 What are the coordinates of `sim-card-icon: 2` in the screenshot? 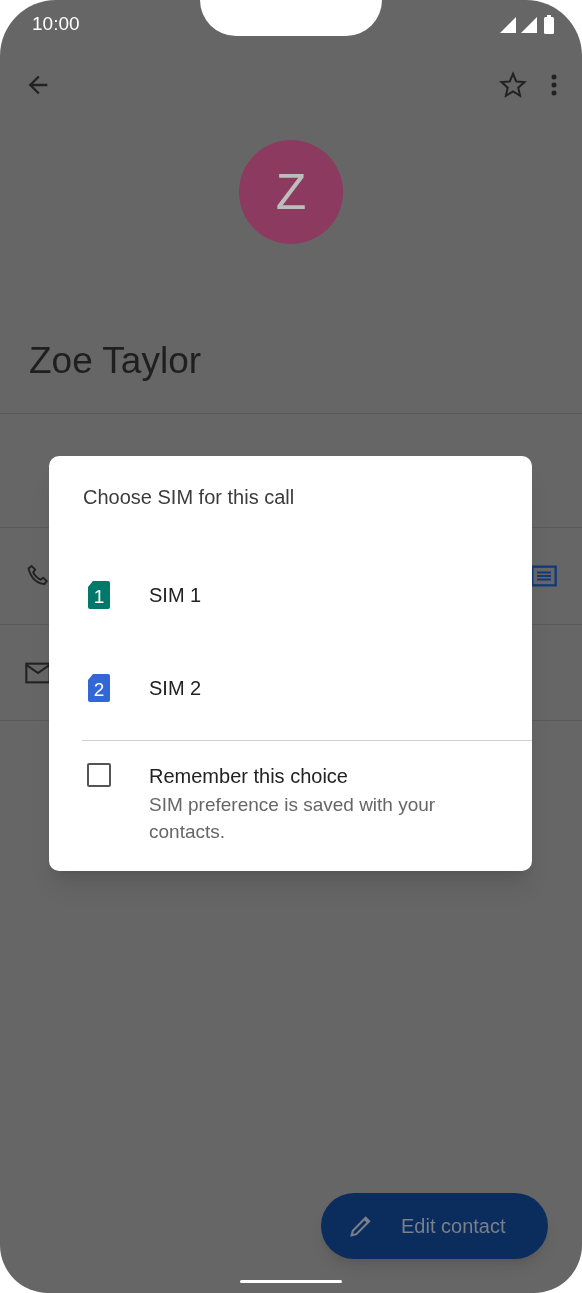 It's located at (99, 687).